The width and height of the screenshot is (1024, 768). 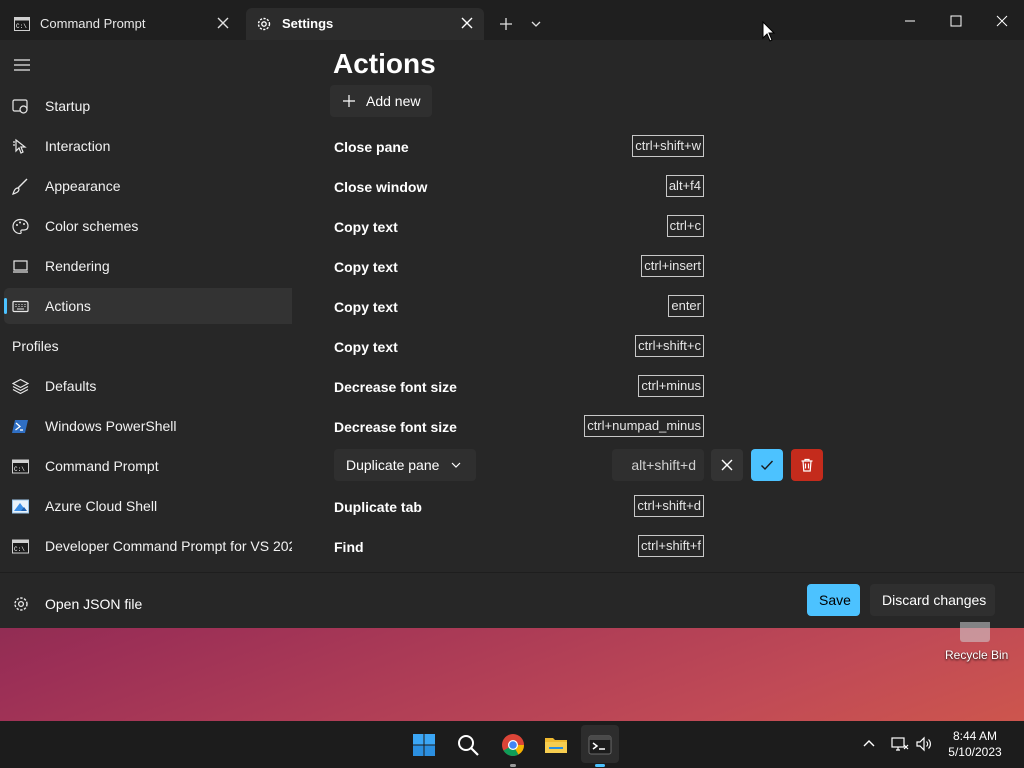 I want to click on save-button: Save, so click(x=833, y=600).